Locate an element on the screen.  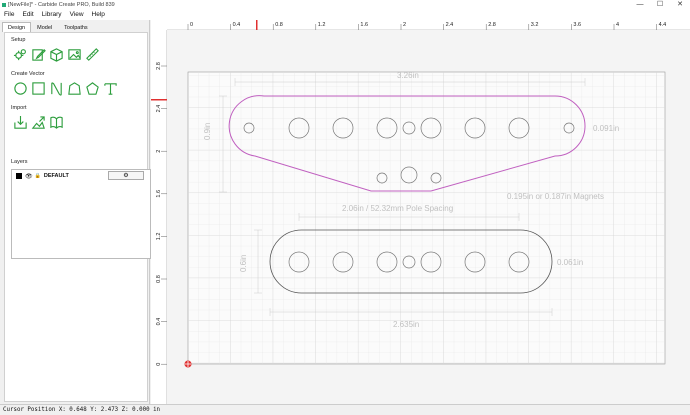
curve-icon is located at coordinates (56, 88).